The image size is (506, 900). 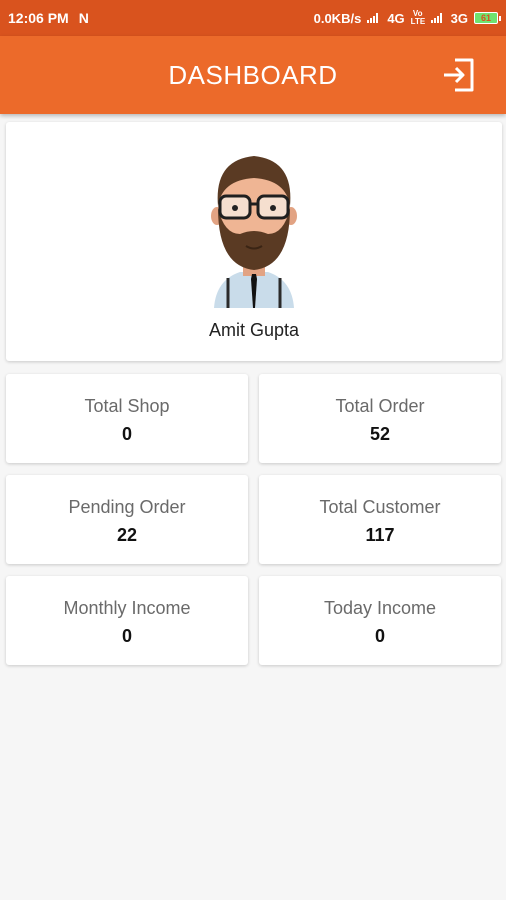 What do you see at coordinates (127, 608) in the screenshot?
I see `stat-label: Monthly Income` at bounding box center [127, 608].